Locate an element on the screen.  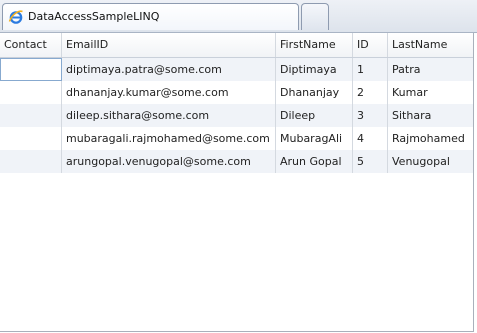
column-header-lastname: LastName is located at coordinates (430, 45).